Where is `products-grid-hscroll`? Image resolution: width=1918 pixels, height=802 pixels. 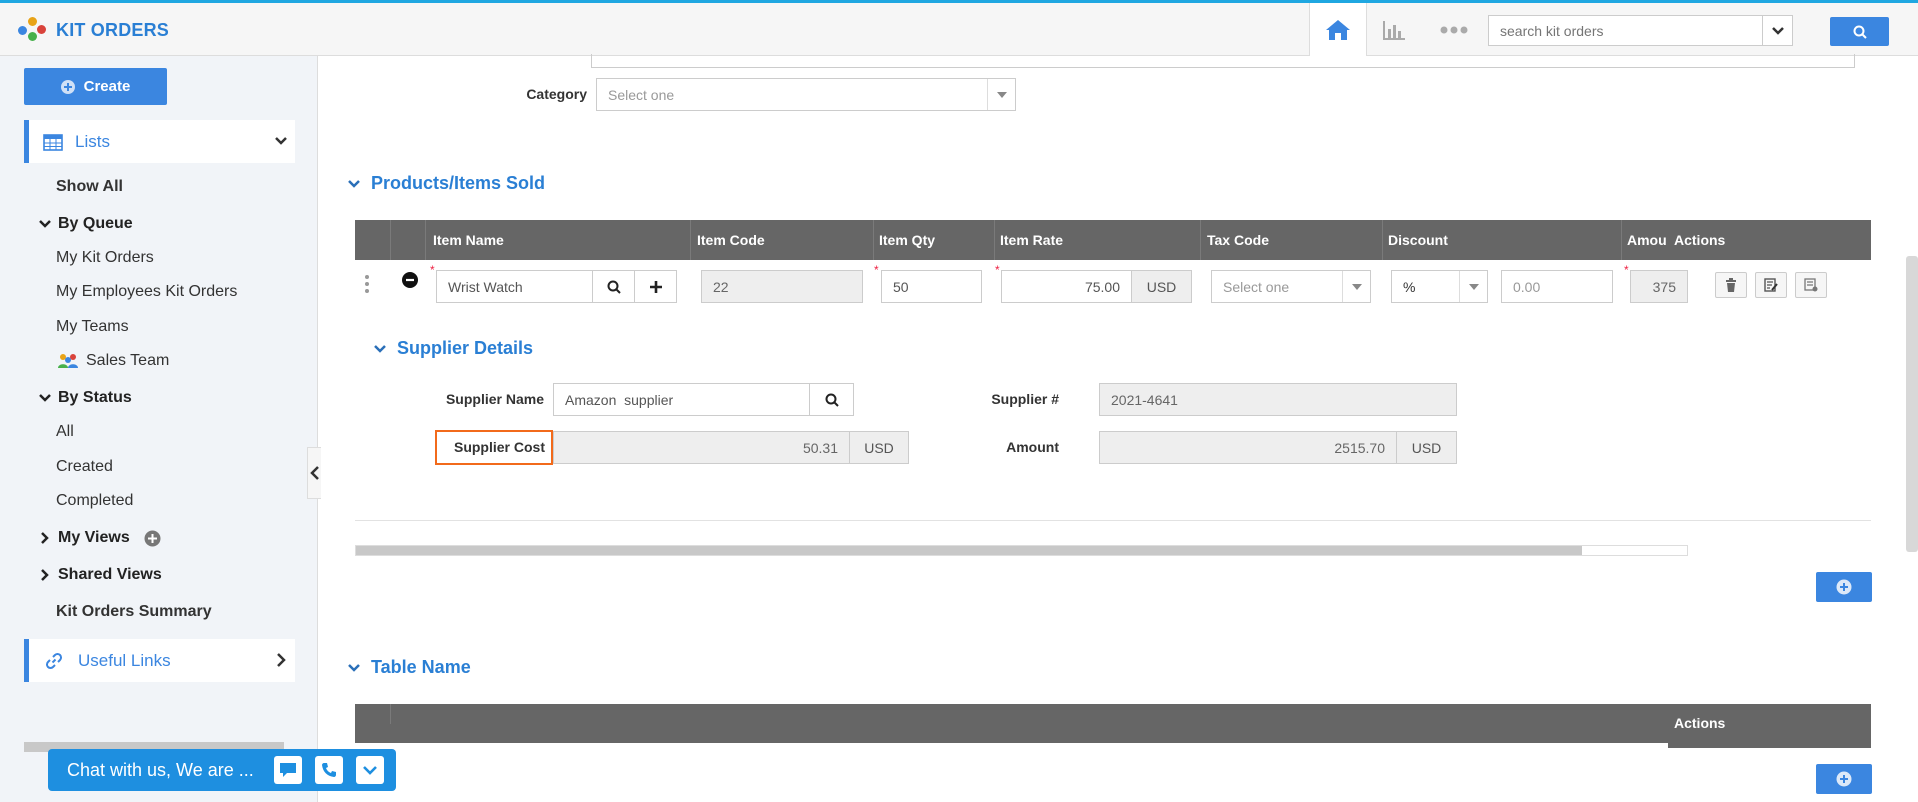
products-grid-hscroll is located at coordinates (1021, 550).